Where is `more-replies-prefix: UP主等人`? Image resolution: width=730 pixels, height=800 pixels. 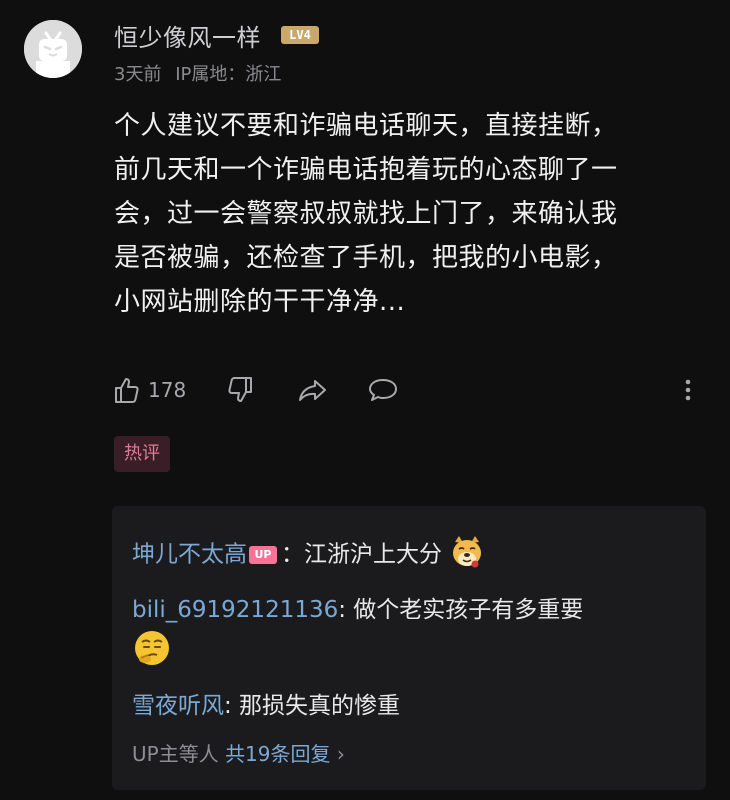
more-replies-prefix: UP主等人 is located at coordinates (175, 754).